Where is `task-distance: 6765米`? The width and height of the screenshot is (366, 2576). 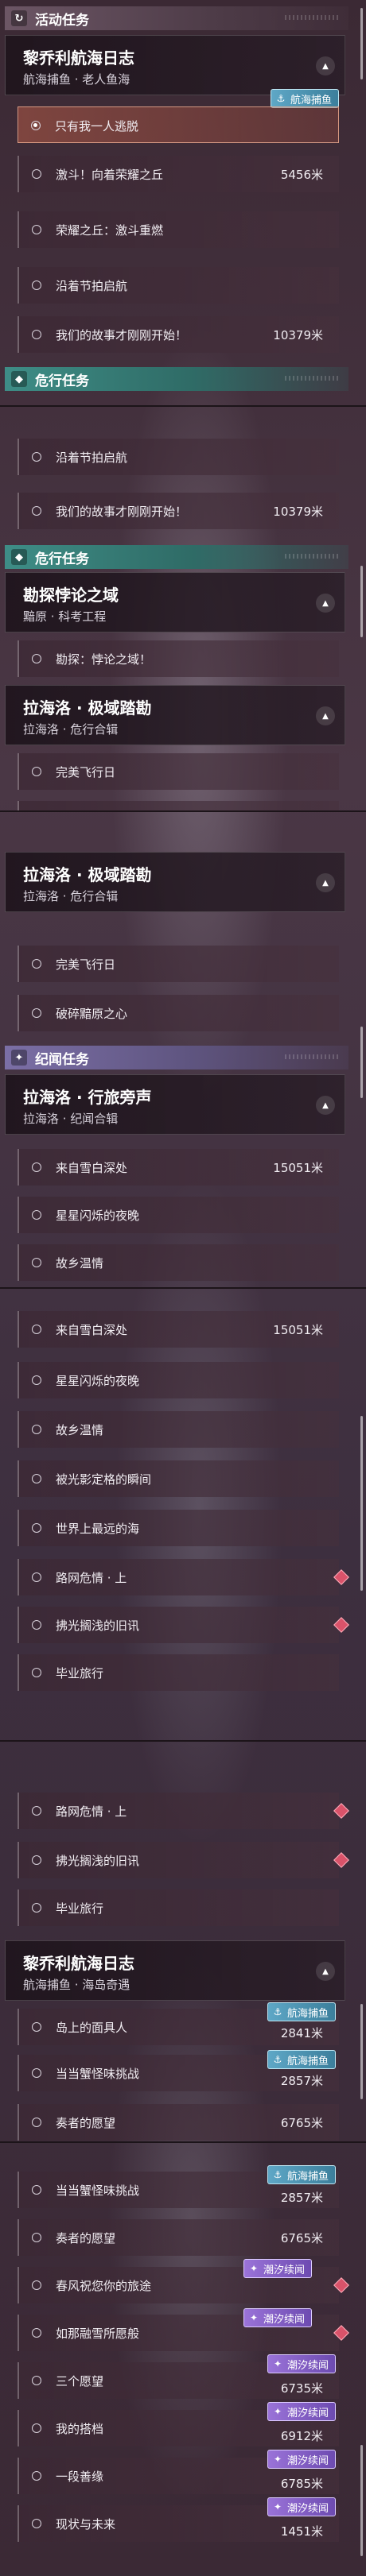 task-distance: 6765米 is located at coordinates (301, 2123).